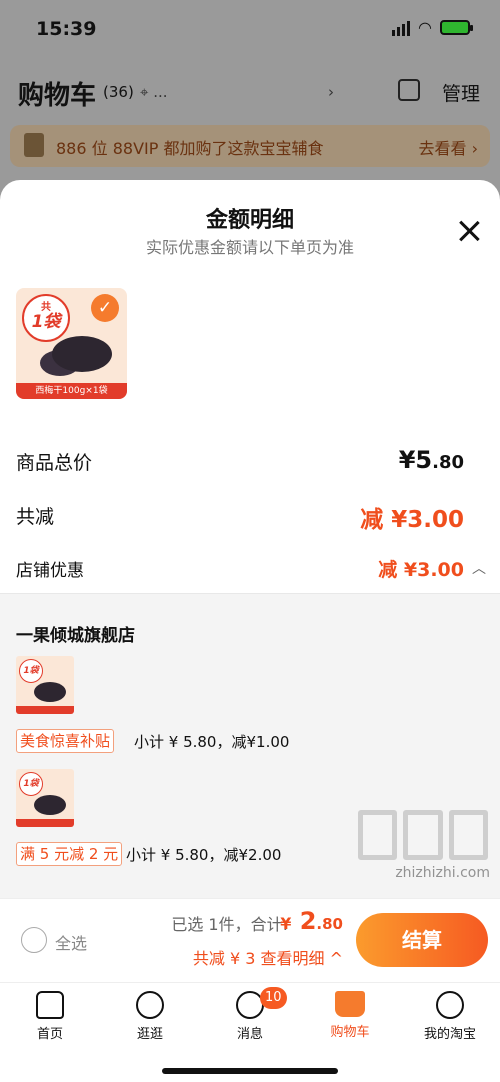 Image resolution: width=500 pixels, height=1082 pixels. Describe the element at coordinates (409, 90) in the screenshot. I see `copy-icon` at that location.